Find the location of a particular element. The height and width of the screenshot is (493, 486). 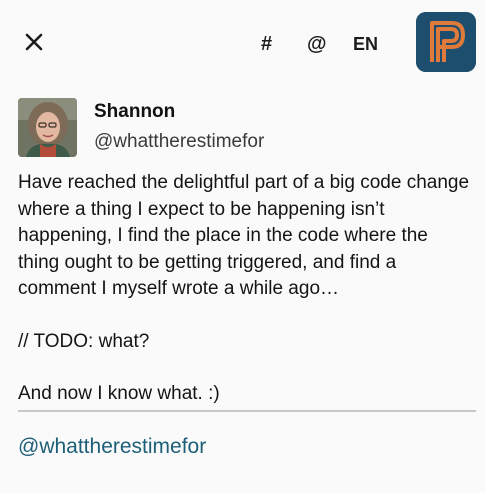

mention-button: @ is located at coordinates (317, 44).